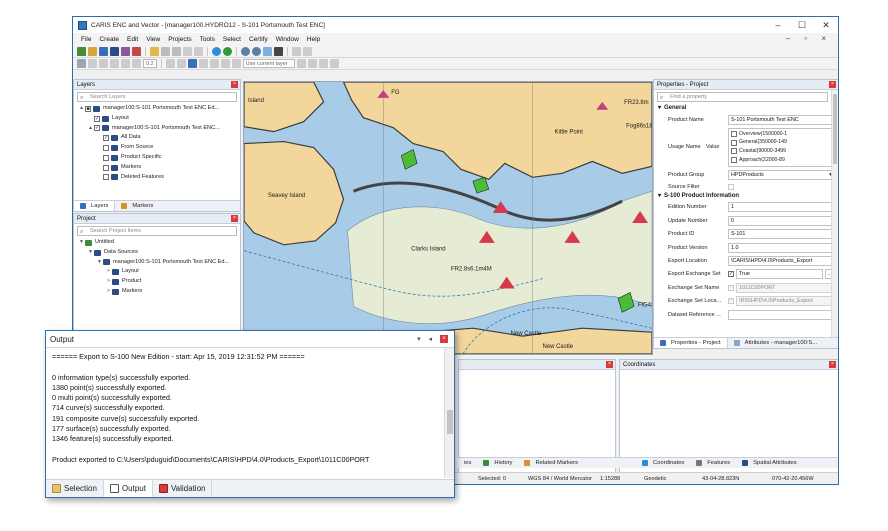 The image size is (888, 531). Describe the element at coordinates (125, 51) in the screenshot. I see `database-icon` at that location.